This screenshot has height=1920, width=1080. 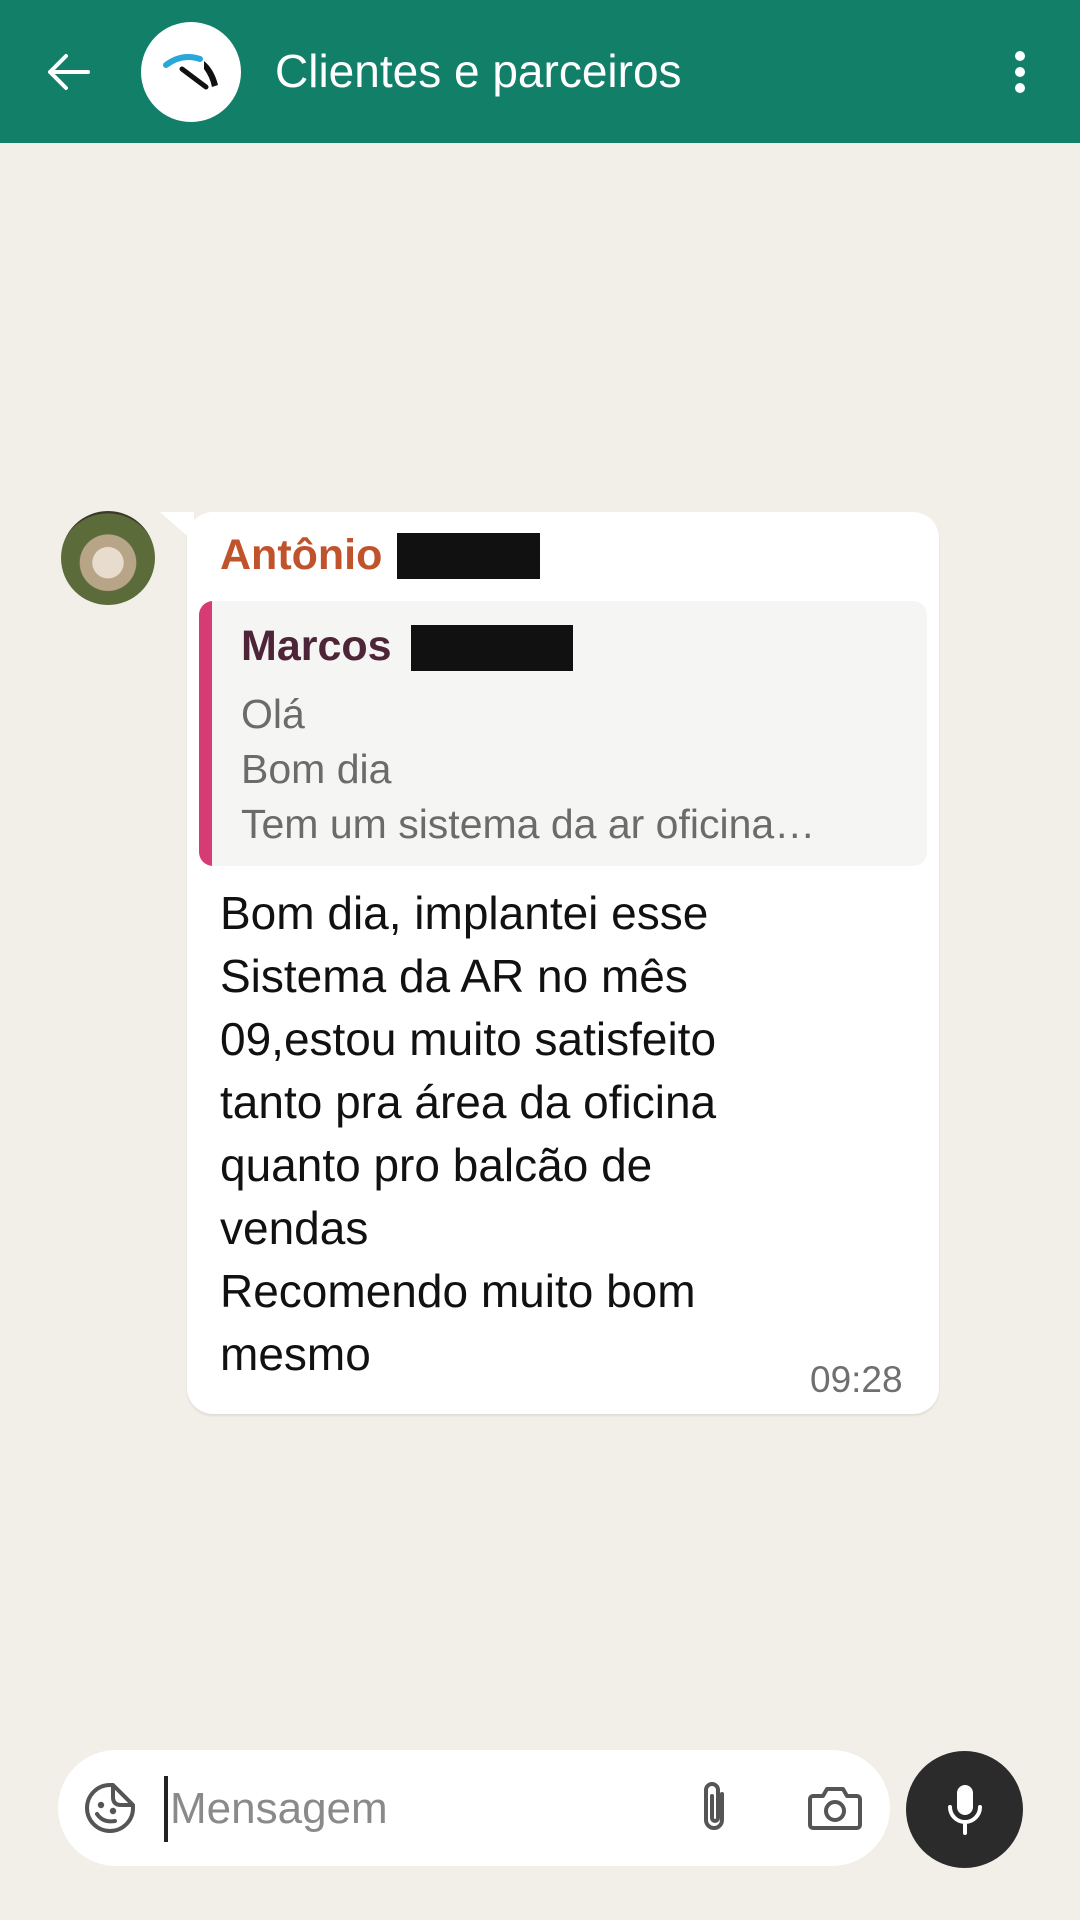 I want to click on back-button, so click(x=68, y=72).